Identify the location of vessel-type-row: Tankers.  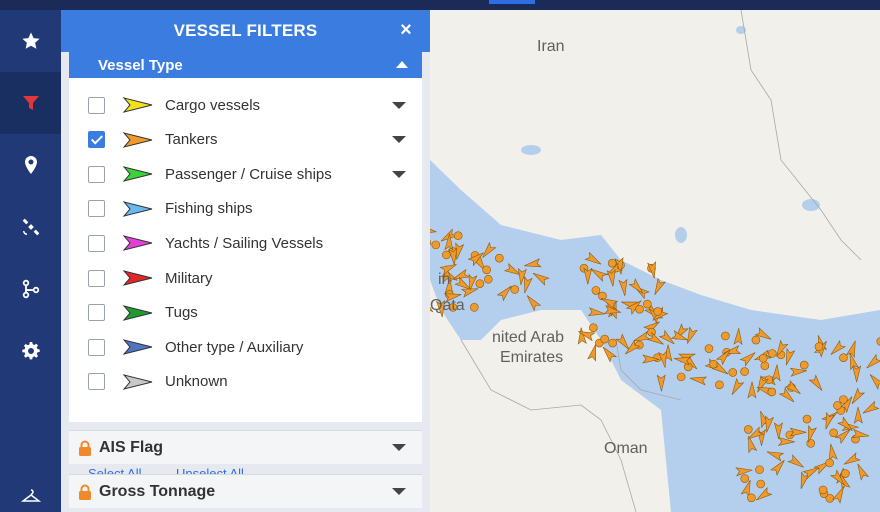
(245, 140).